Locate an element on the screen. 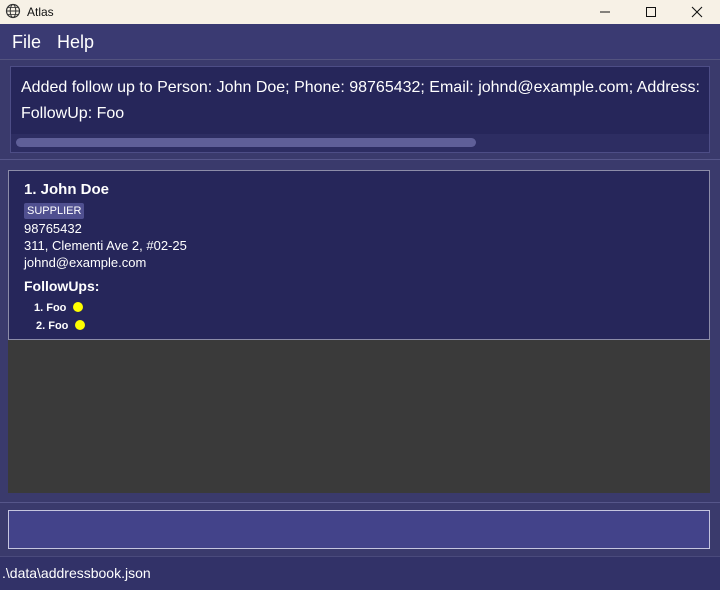  person-address: 311, Clementi Ave 2, #02-25 is located at coordinates (105, 245).